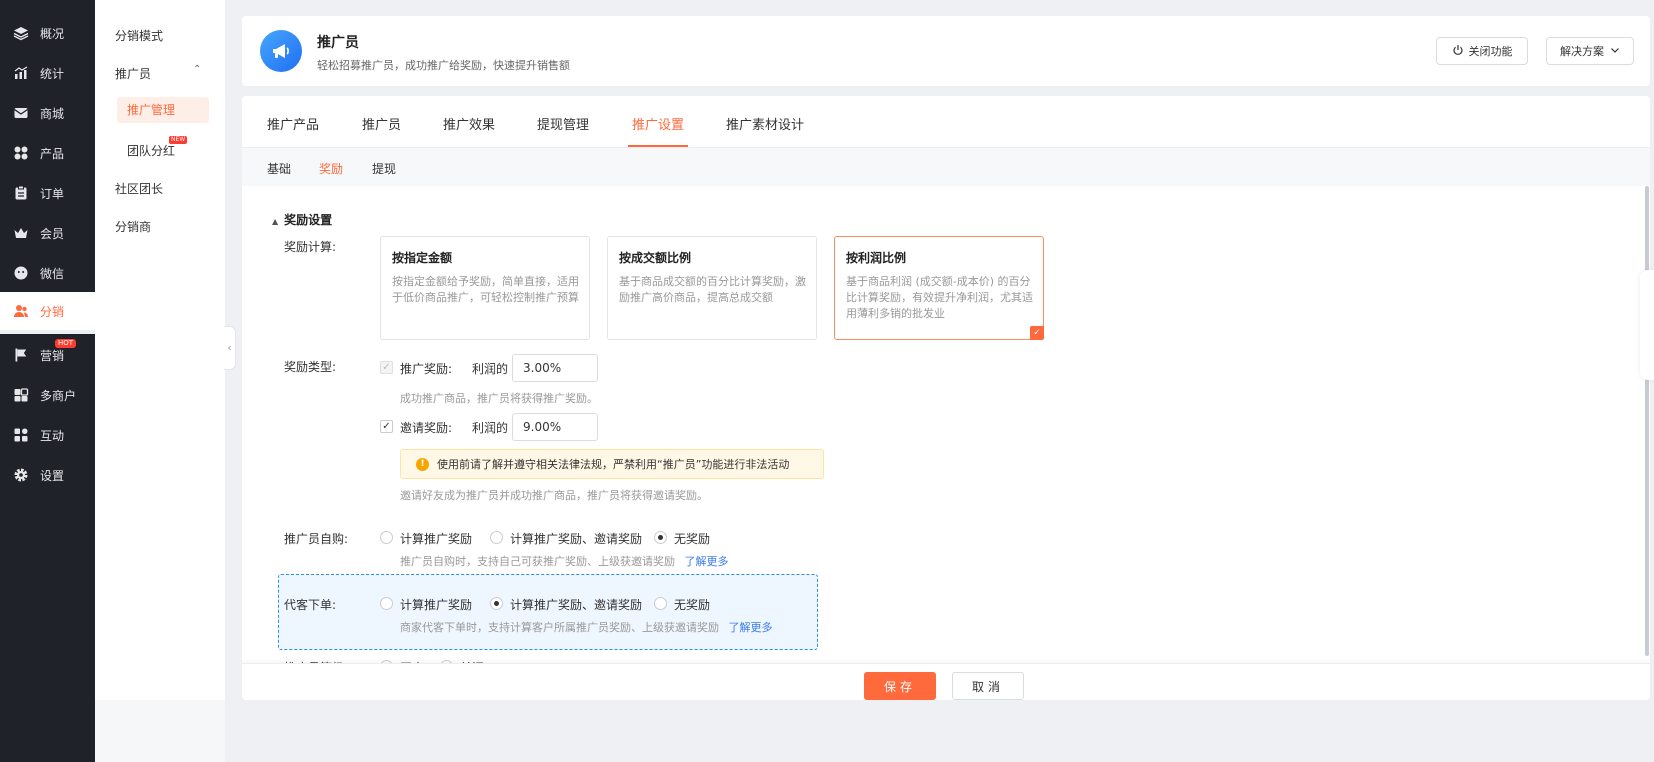  Describe the element at coordinates (133, 74) in the screenshot. I see `sub-item-label: 推广员` at that location.